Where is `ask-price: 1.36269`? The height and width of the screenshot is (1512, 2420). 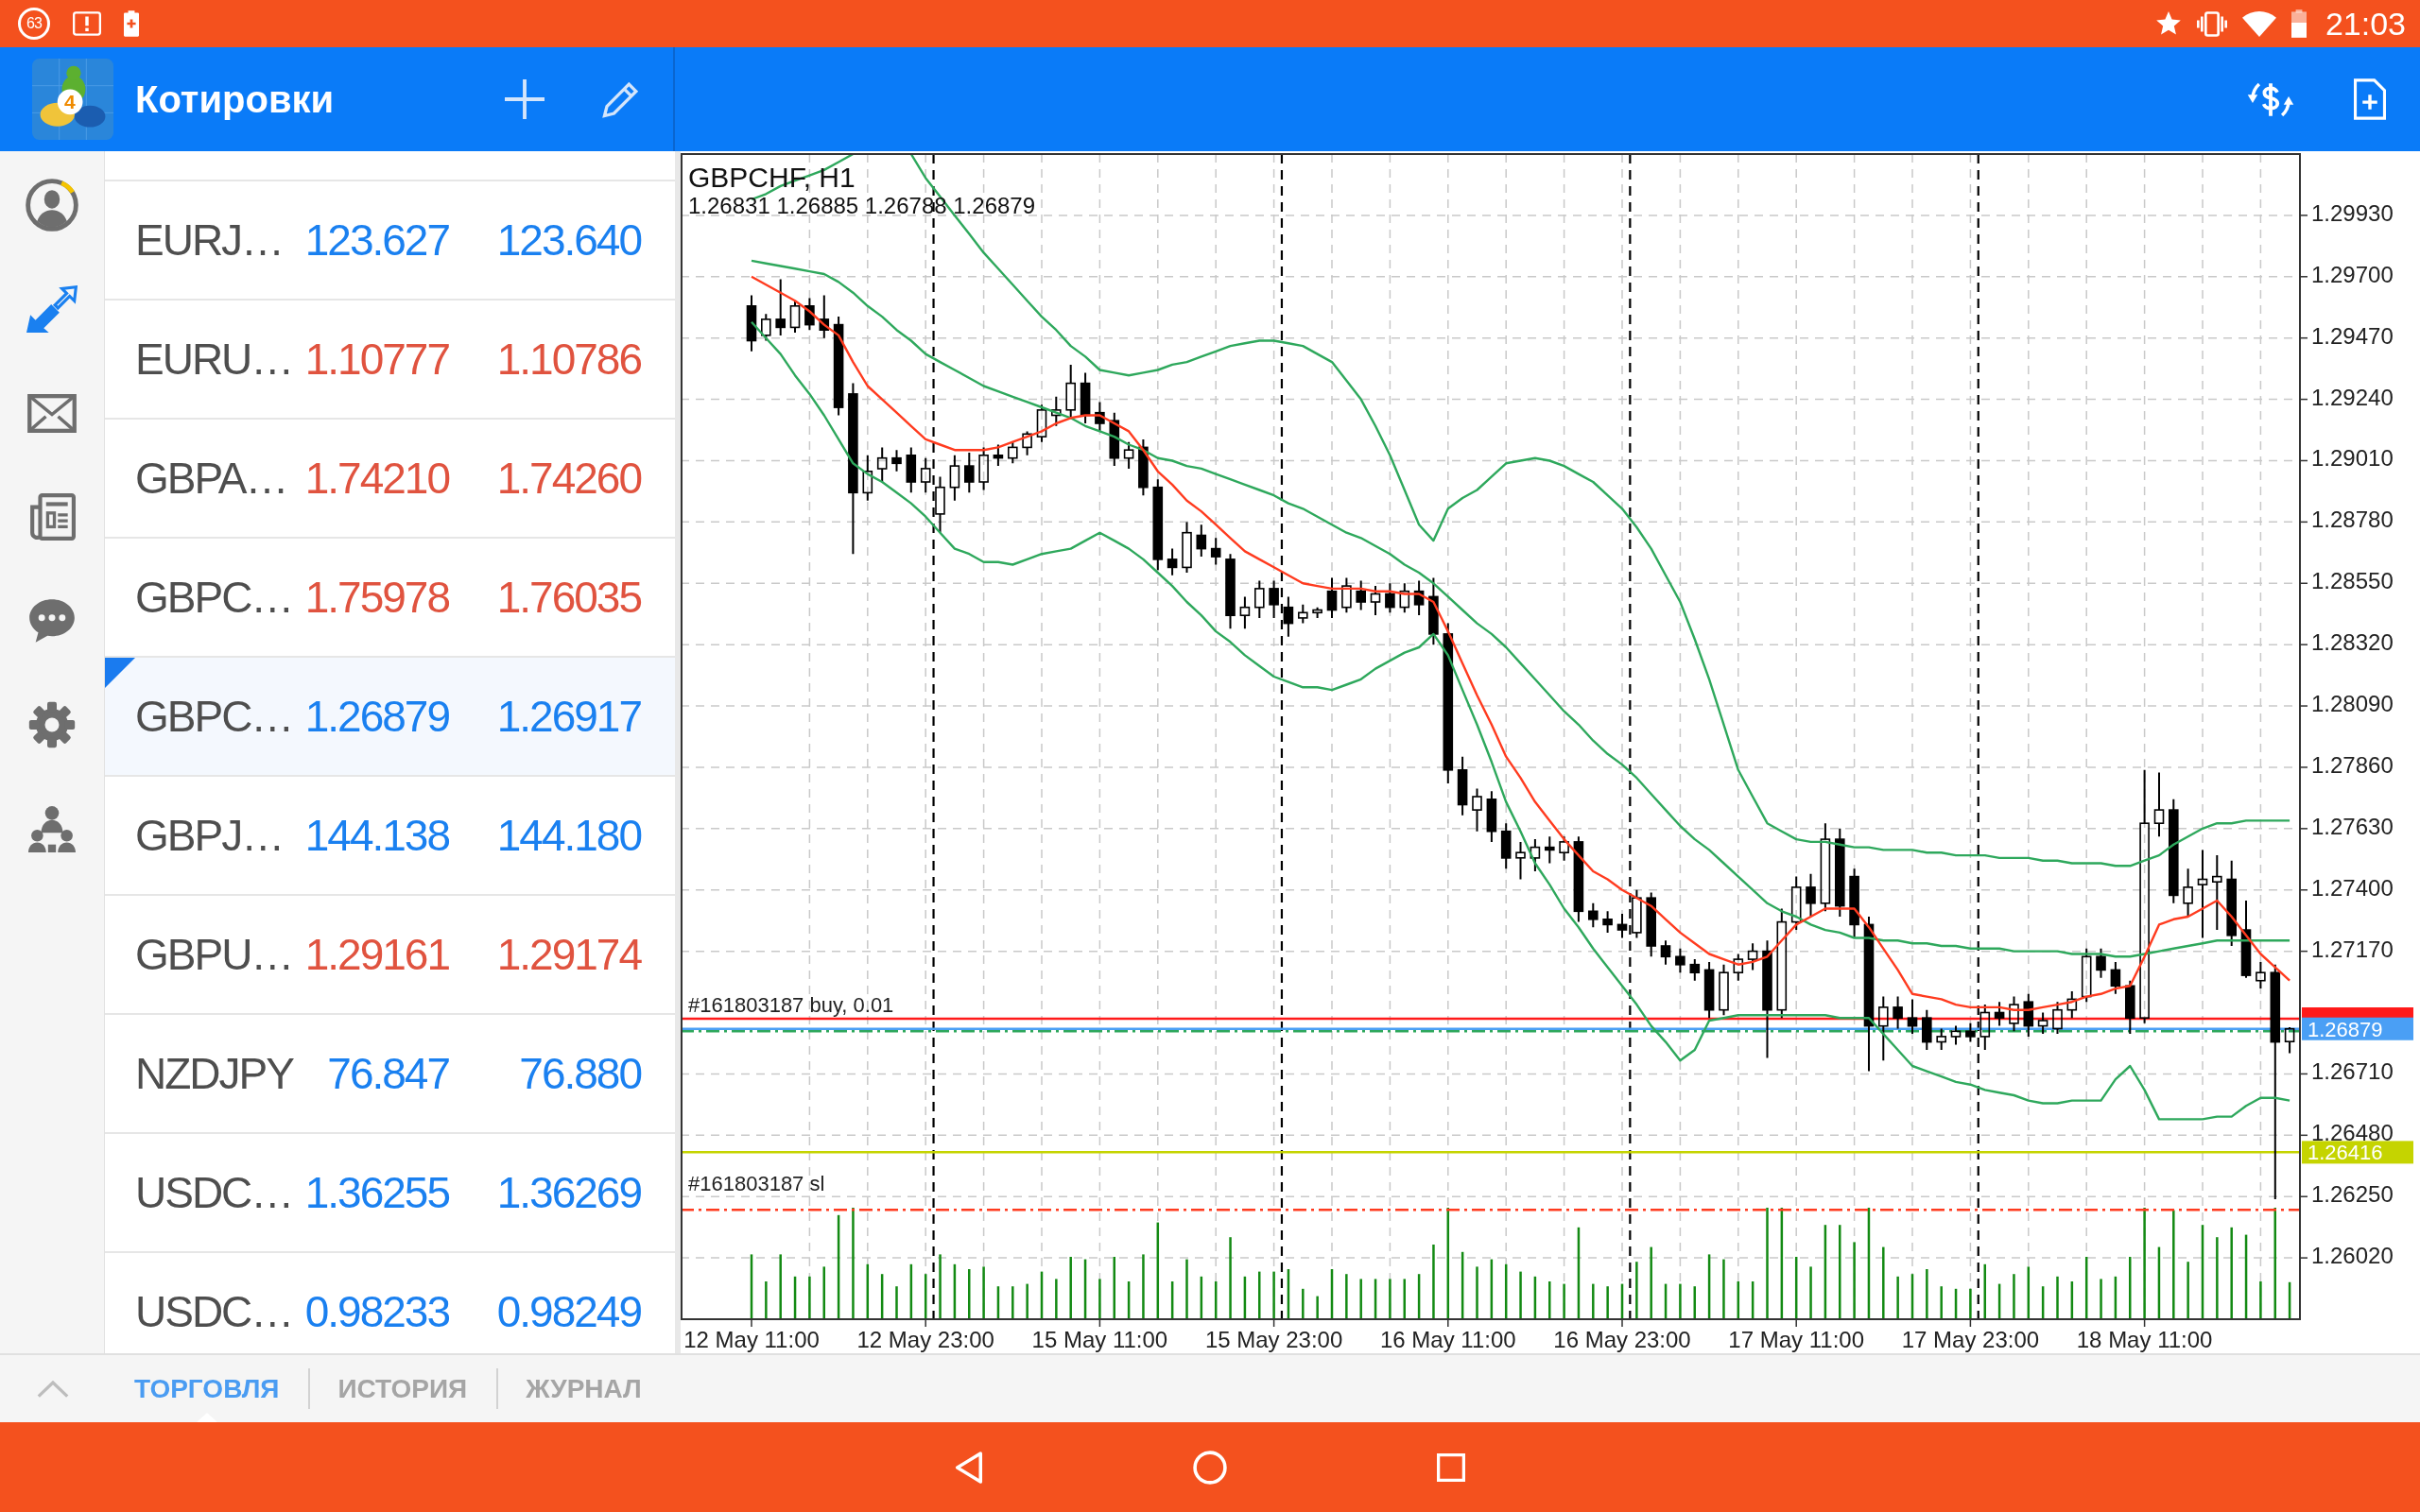
ask-price: 1.36269 is located at coordinates (568, 1192).